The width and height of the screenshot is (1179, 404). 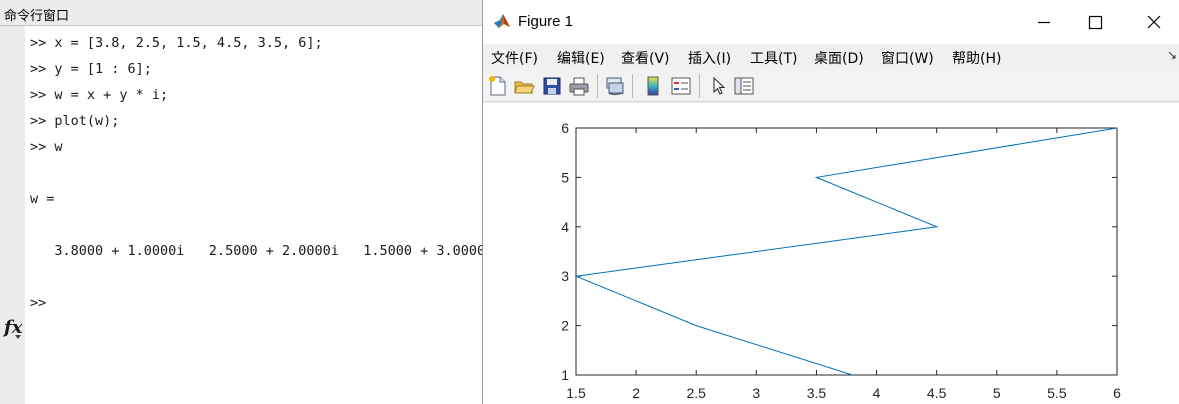 I want to click on x-tick-label: 3.5, so click(x=817, y=393).